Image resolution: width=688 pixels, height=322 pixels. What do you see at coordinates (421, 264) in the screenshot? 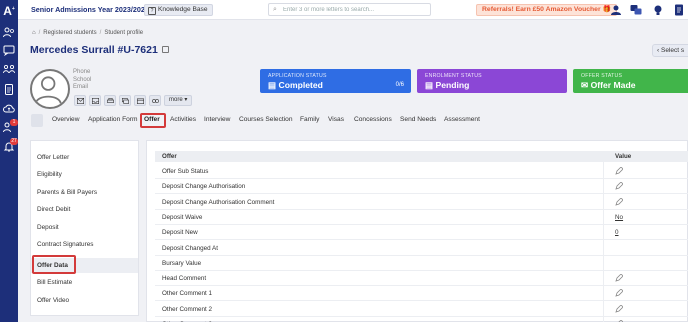
I see `table-row: Bursary Value` at bounding box center [421, 264].